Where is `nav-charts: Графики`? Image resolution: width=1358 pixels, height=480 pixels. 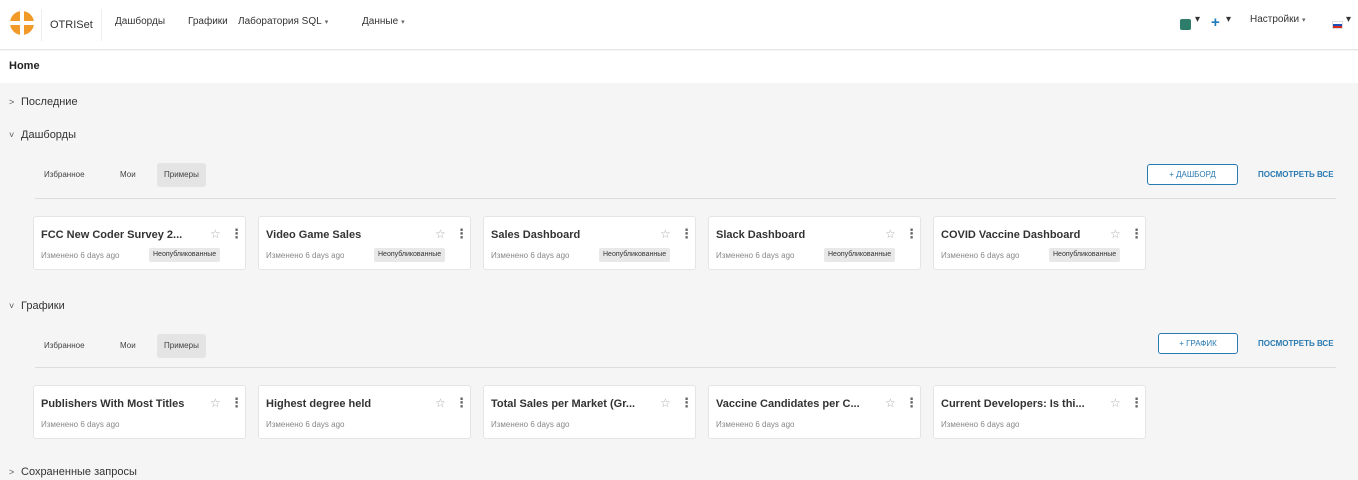 nav-charts: Графики is located at coordinates (208, 21).